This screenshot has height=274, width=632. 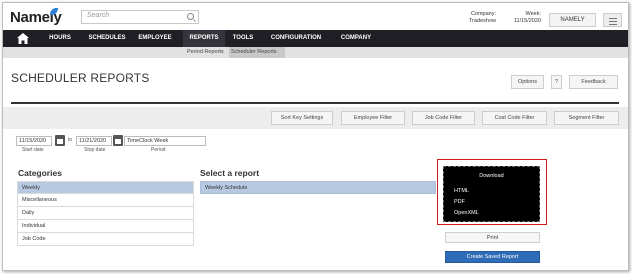 What do you see at coordinates (483, 14) in the screenshot?
I see `company-label: Company:` at bounding box center [483, 14].